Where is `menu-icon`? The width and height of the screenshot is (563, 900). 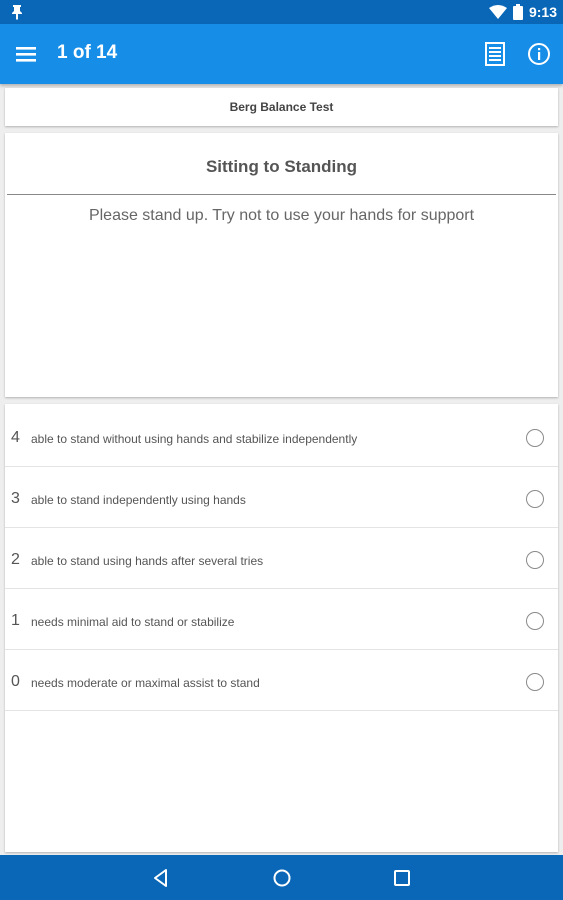 menu-icon is located at coordinates (27, 54).